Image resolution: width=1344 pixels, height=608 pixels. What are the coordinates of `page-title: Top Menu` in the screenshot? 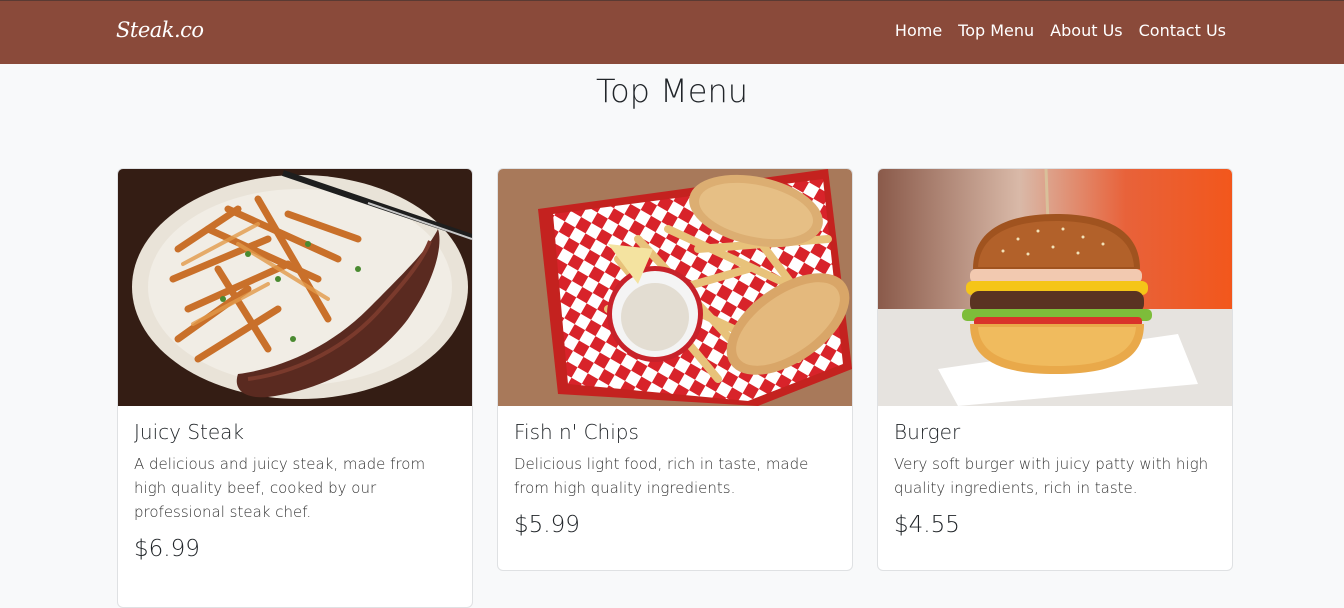 It's located at (672, 91).